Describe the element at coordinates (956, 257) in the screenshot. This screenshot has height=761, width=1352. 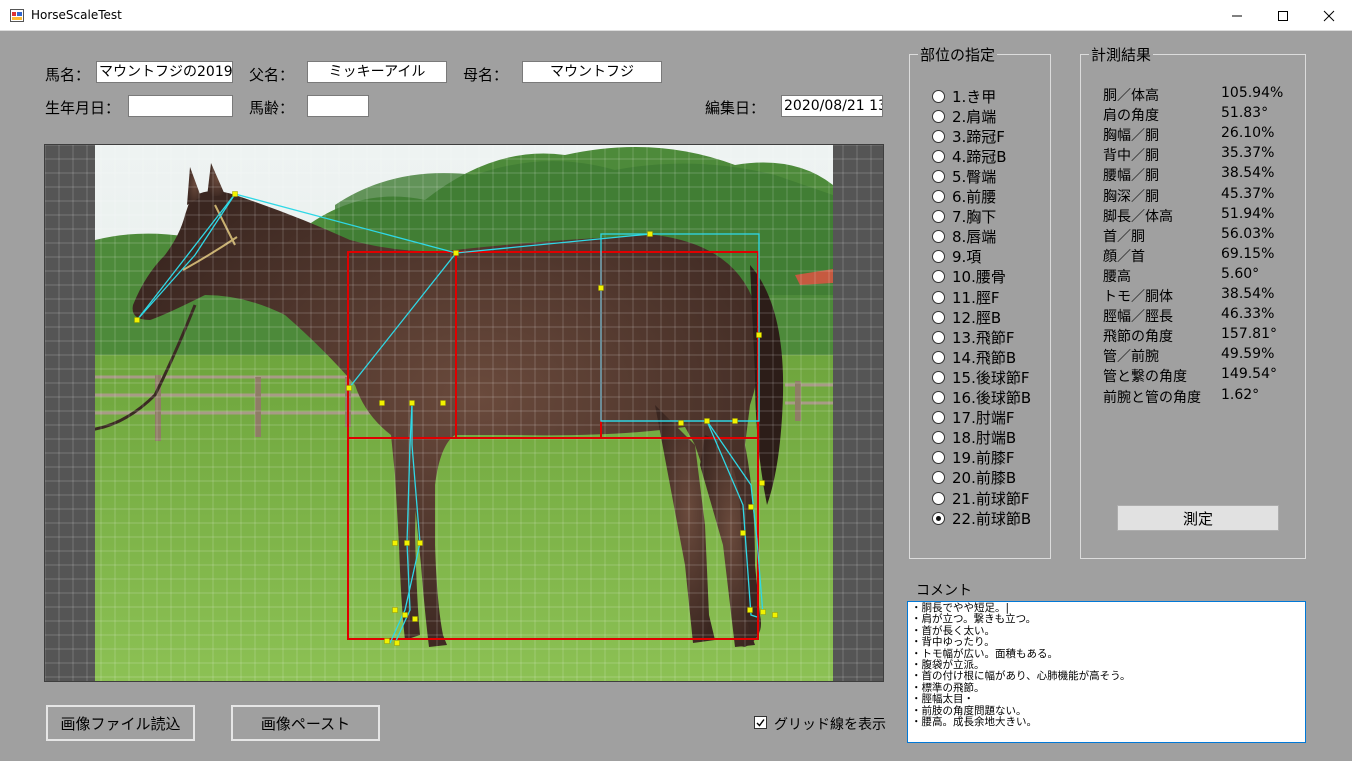
I see `body-part-radio-9: 9.項` at that location.